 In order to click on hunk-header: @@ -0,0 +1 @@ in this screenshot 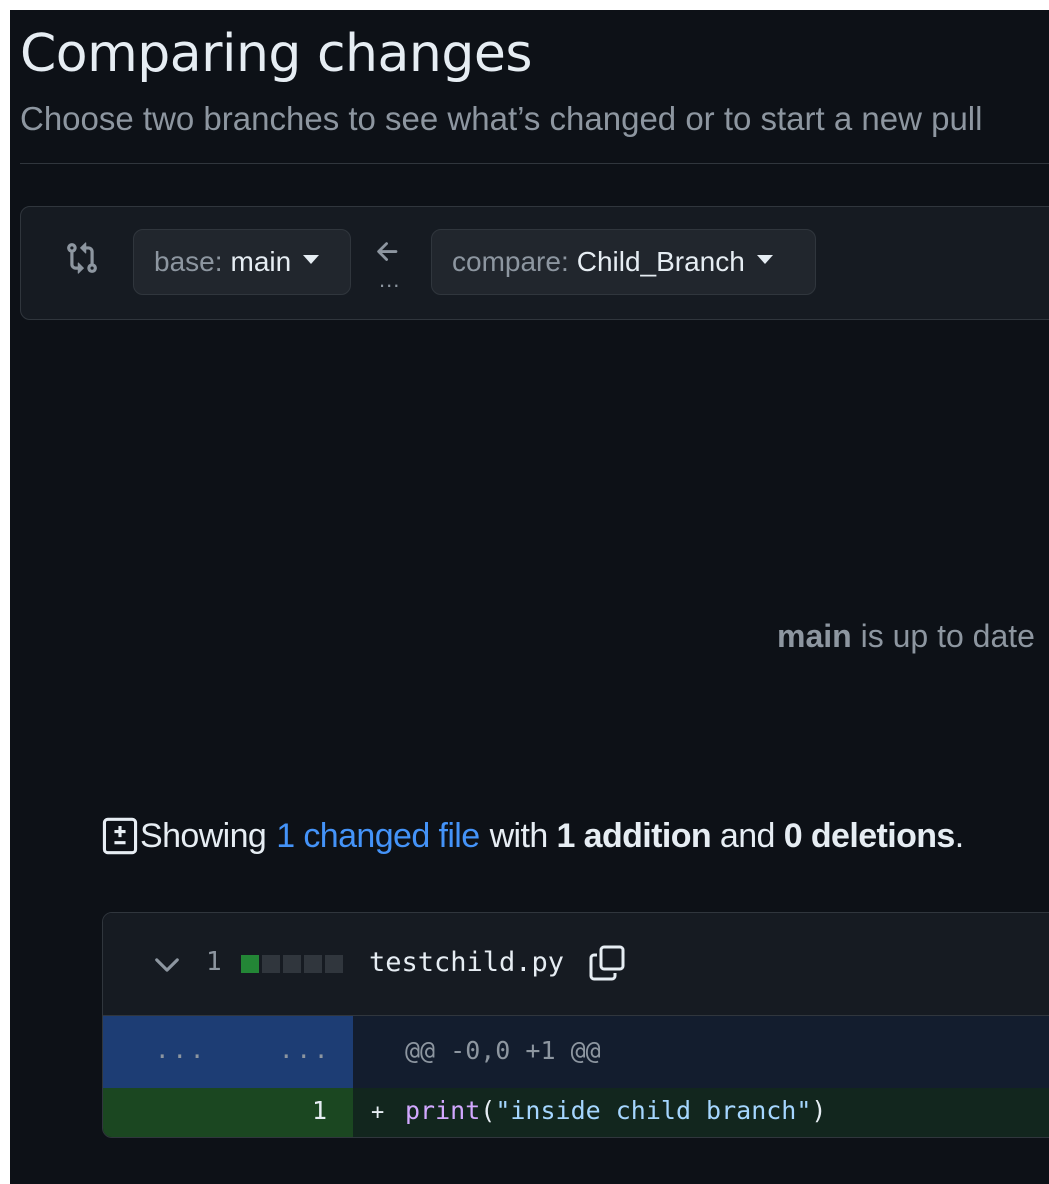, I will do `click(701, 1052)`.